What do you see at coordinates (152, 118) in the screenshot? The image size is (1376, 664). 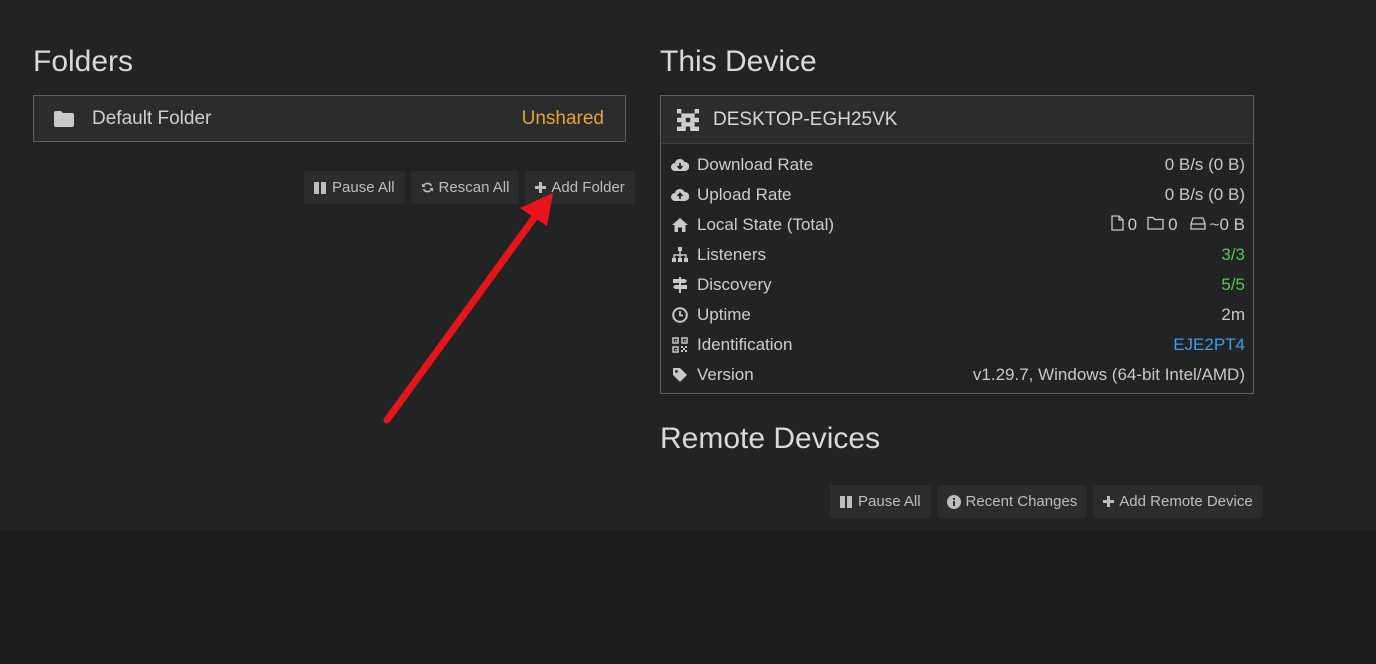 I see `folder-name: Default Folder` at bounding box center [152, 118].